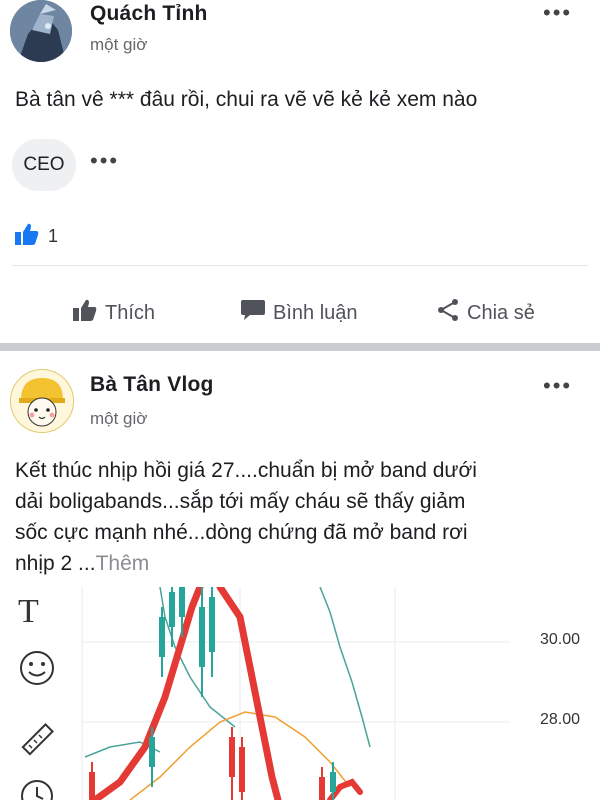 The width and height of the screenshot is (600, 800). Describe the element at coordinates (37, 788) in the screenshot. I see `clock-tool-icon` at that location.